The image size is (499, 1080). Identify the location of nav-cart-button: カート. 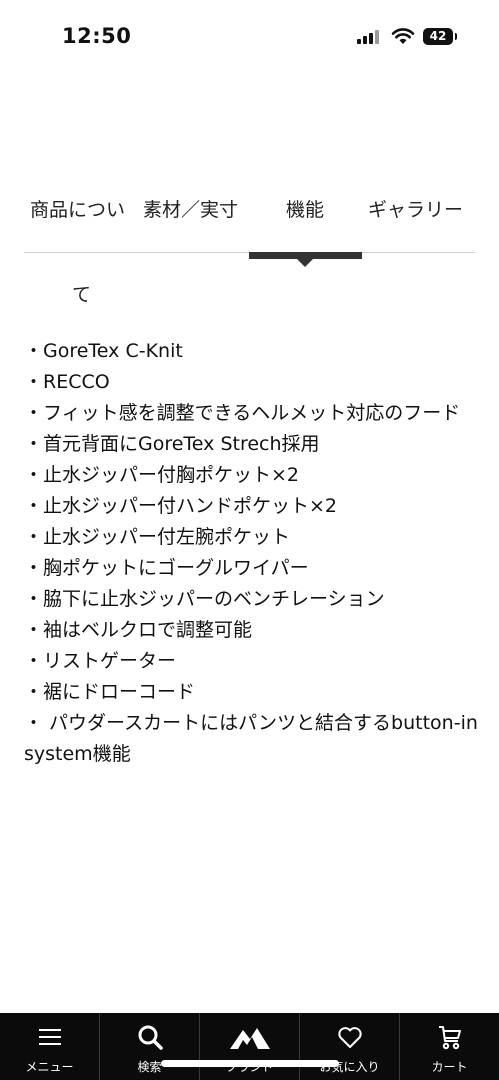
(449, 1046).